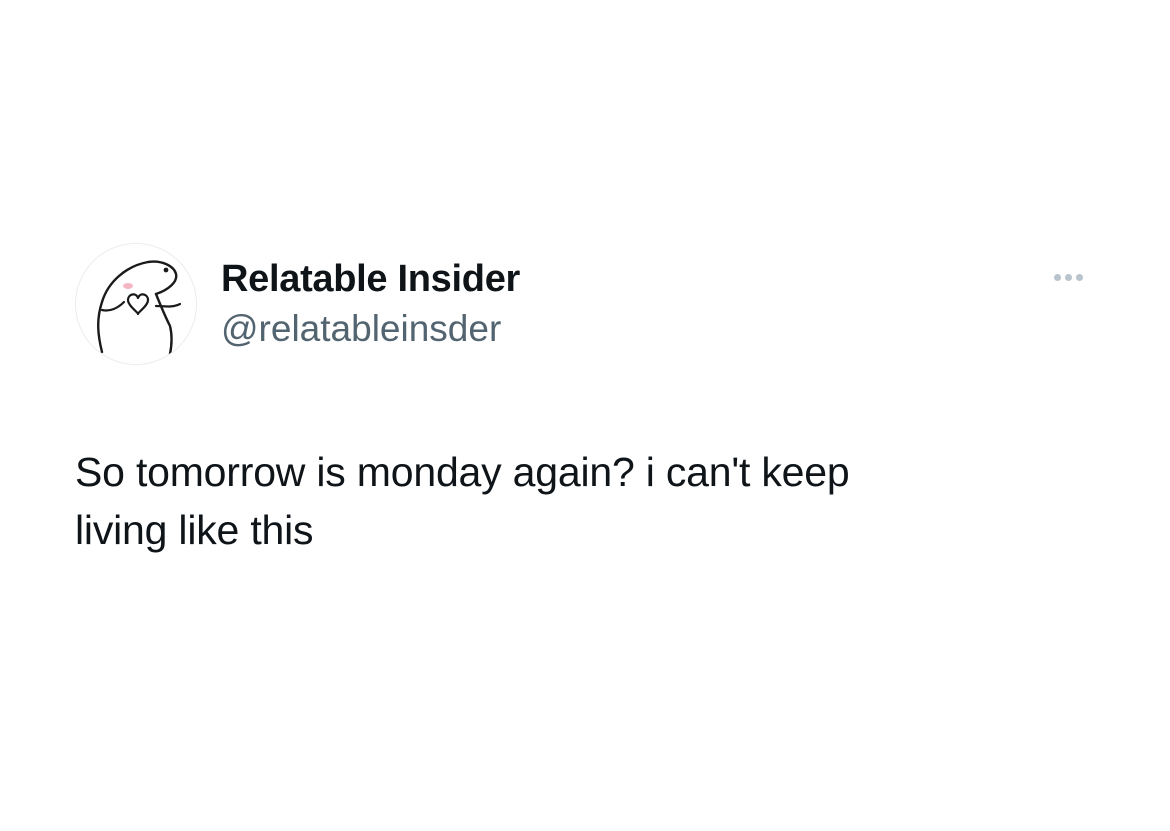  I want to click on author-display-name: Relatable Insider, so click(370, 279).